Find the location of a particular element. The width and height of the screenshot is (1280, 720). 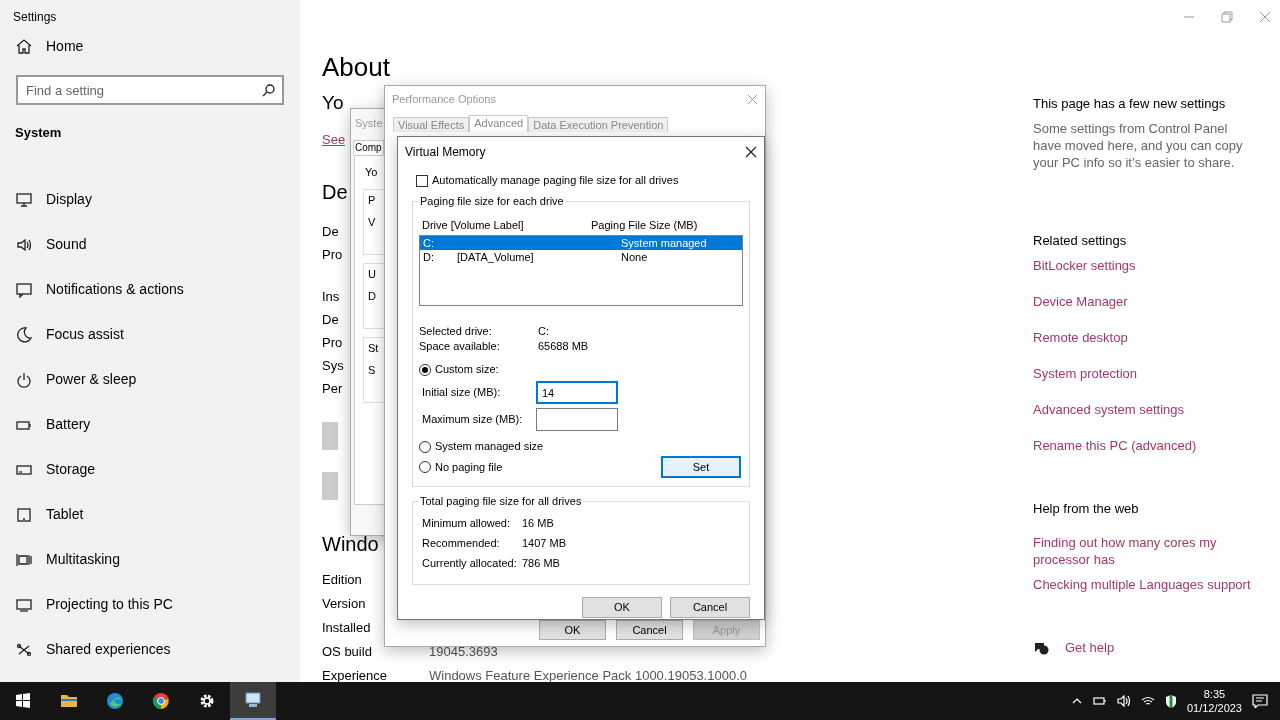

column-header: Paging File Size (MB) is located at coordinates (644, 225).